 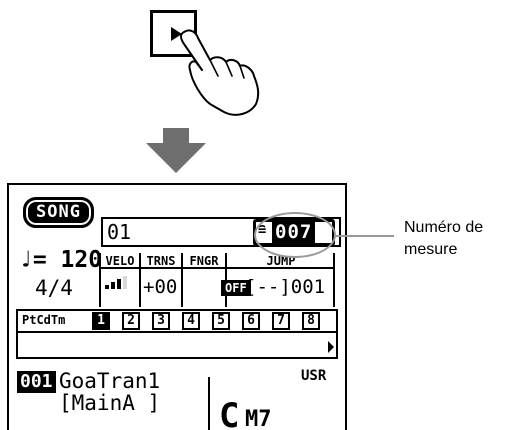 What do you see at coordinates (431, 249) in the screenshot?
I see `callout-label-line2: mesure` at bounding box center [431, 249].